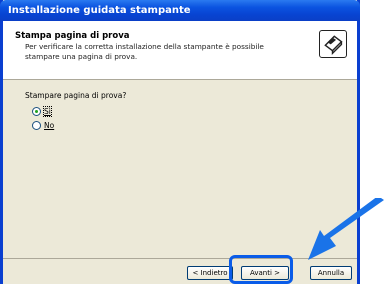  Describe the element at coordinates (76, 95) in the screenshot. I see `question-label: Stampare pagina di prova?` at that location.